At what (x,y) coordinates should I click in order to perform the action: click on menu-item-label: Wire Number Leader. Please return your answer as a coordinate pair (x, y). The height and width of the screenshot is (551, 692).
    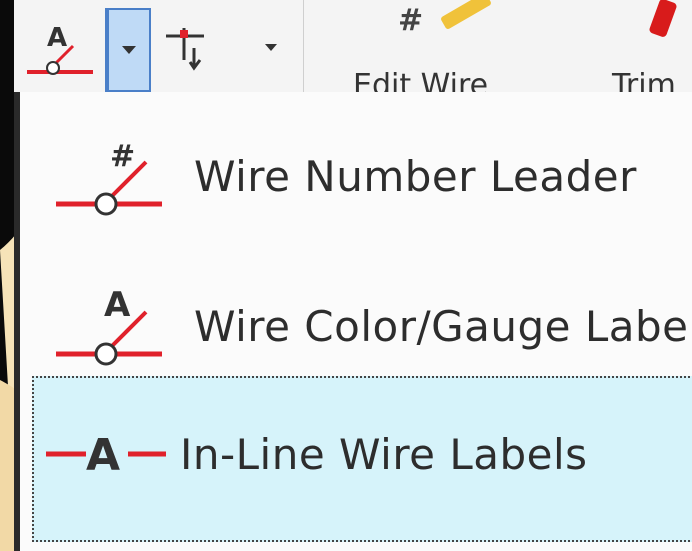
    Looking at the image, I should click on (415, 176).